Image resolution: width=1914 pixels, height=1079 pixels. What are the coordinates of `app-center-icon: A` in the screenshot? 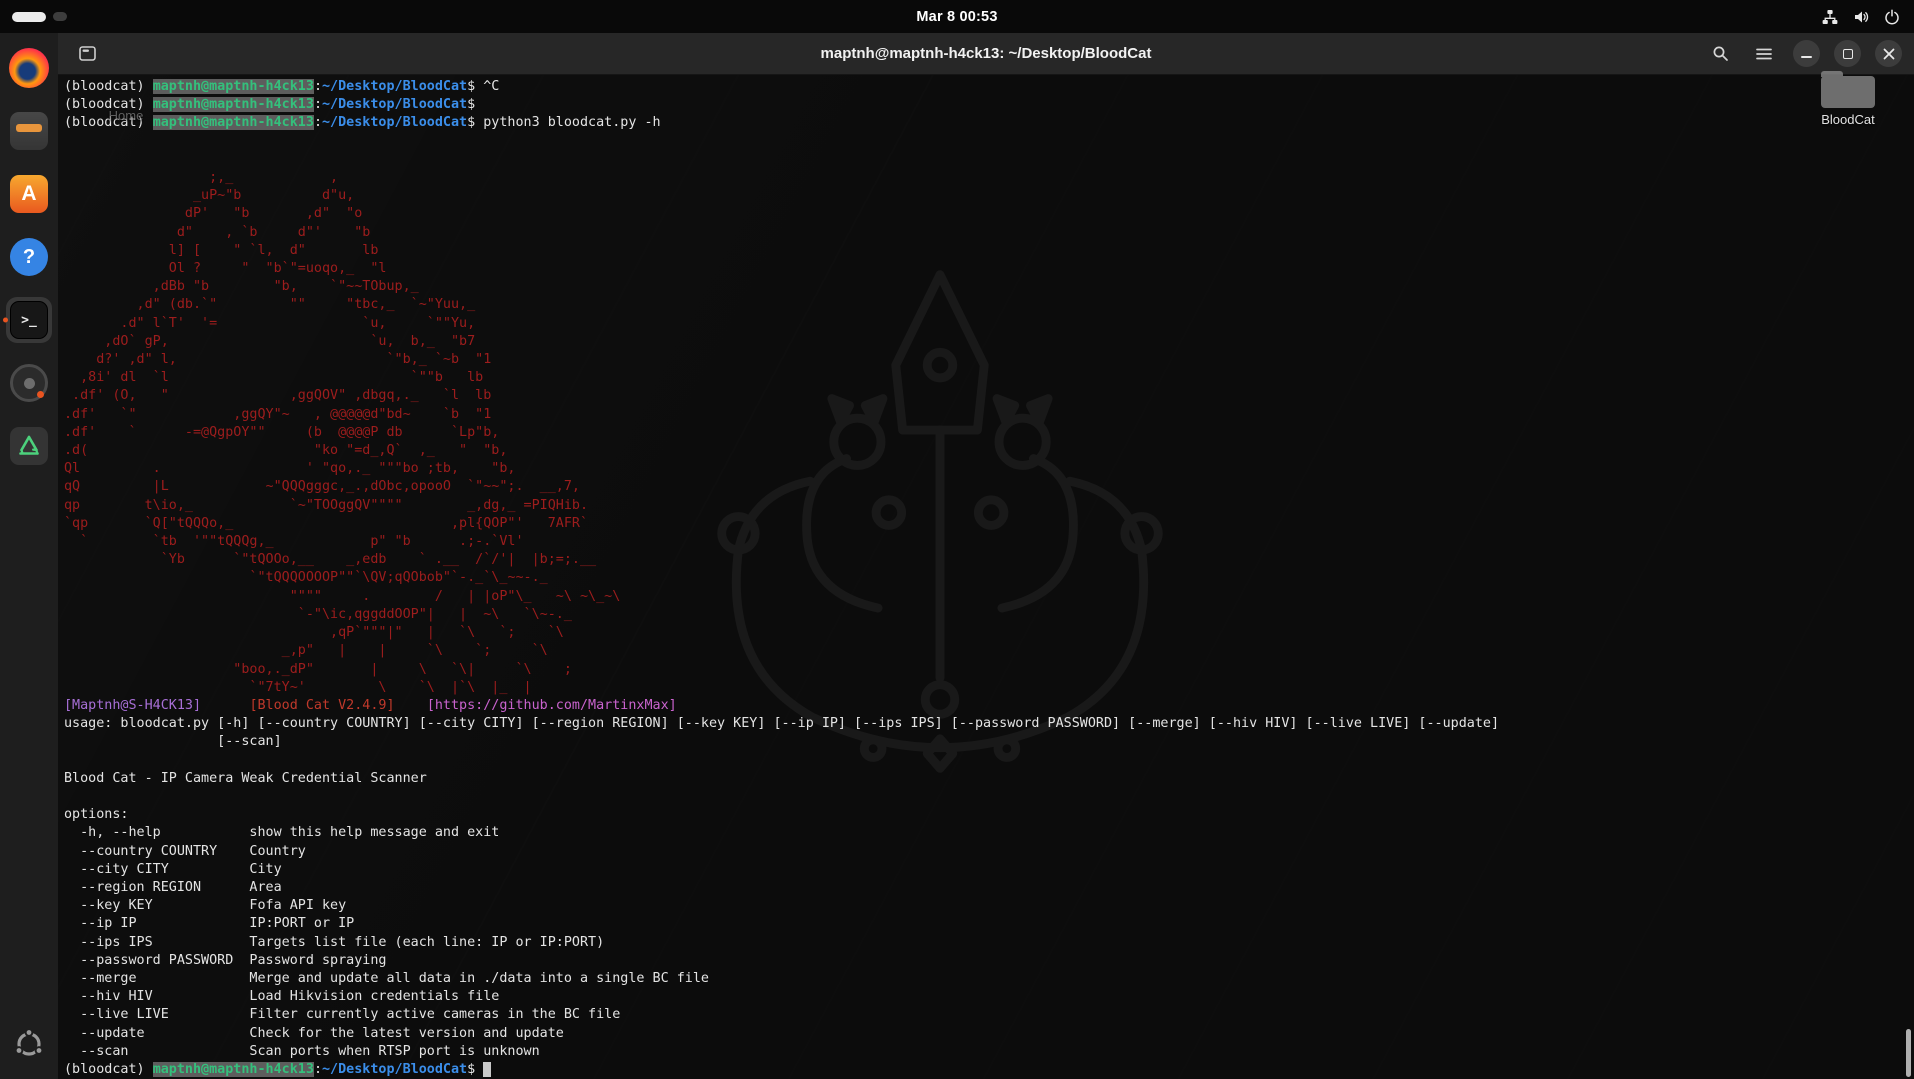 It's located at (29, 194).